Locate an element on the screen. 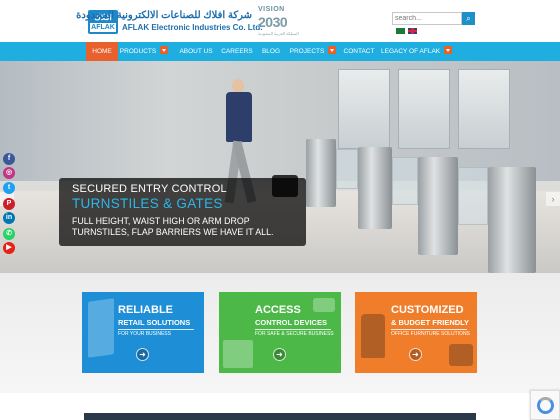 The width and height of the screenshot is (560, 420). company-name-arabic: شركة افلاك للصناعات الالكترونية المحدودة is located at coordinates (164, 15).